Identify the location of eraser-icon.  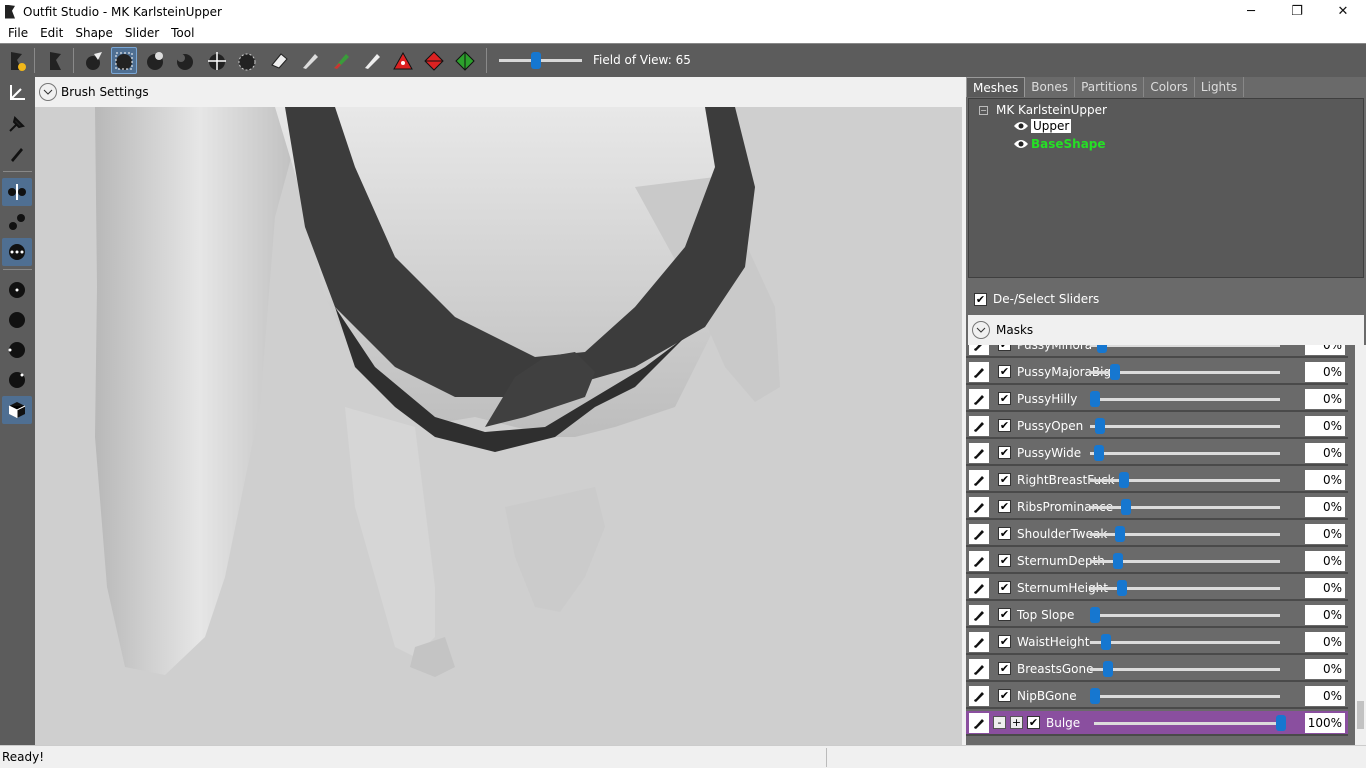
(279, 60).